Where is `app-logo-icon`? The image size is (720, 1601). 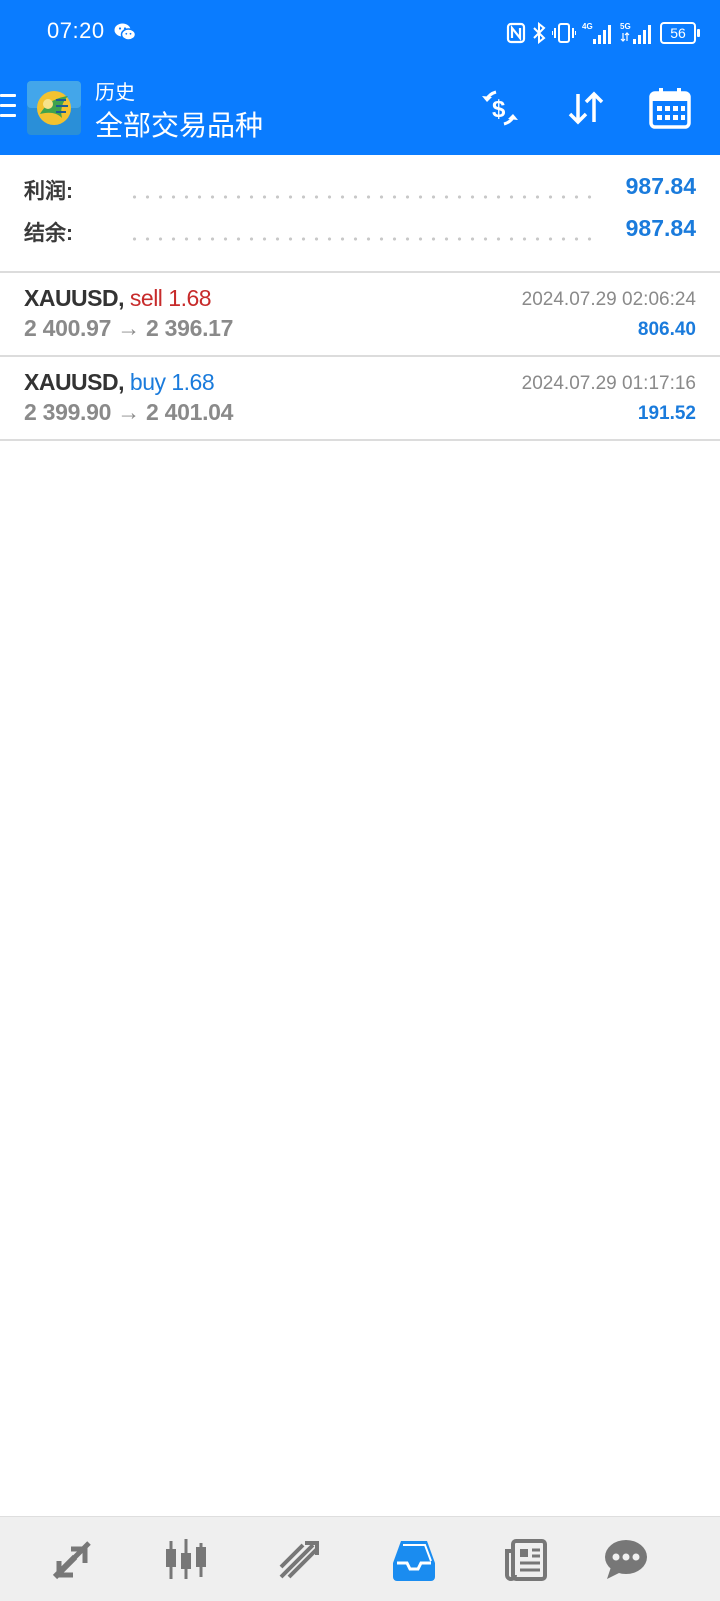 app-logo-icon is located at coordinates (54, 108).